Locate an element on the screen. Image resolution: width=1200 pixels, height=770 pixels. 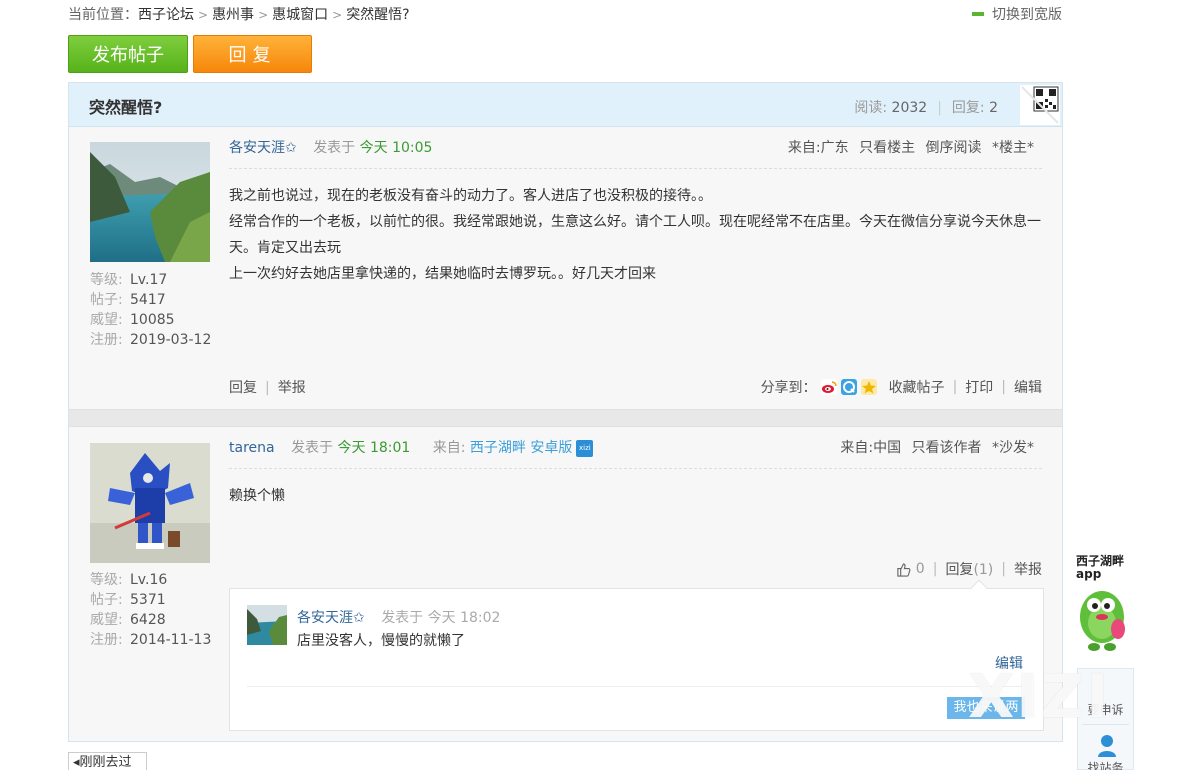
reply-label: 回复: is located at coordinates (968, 108).